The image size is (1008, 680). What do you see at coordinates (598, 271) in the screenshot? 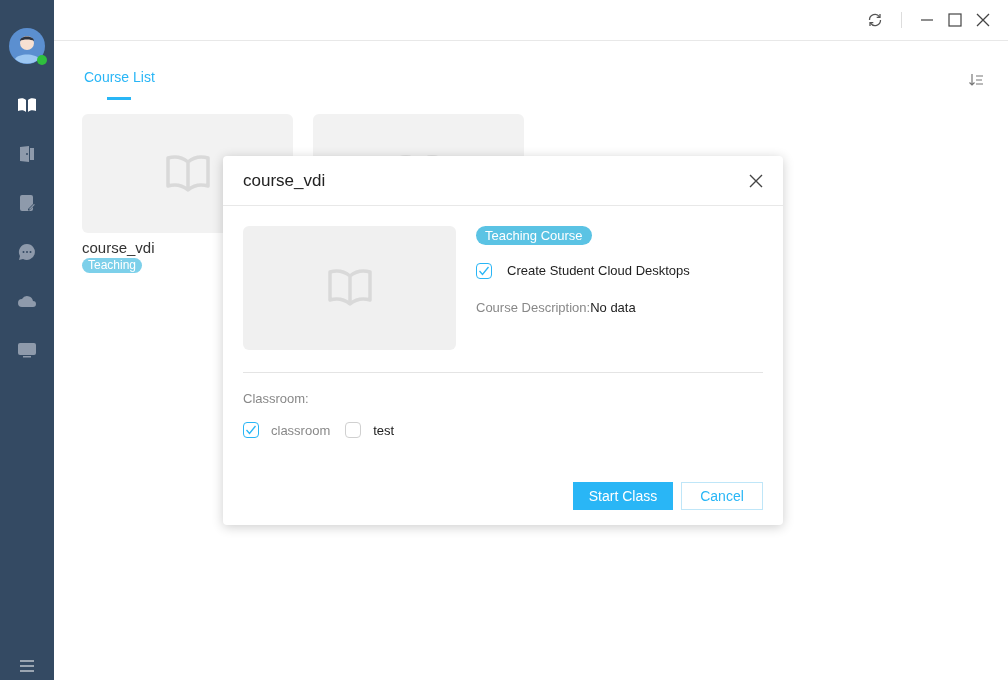
I see `checkbox-label: Create Student Cloud Desktops` at bounding box center [598, 271].